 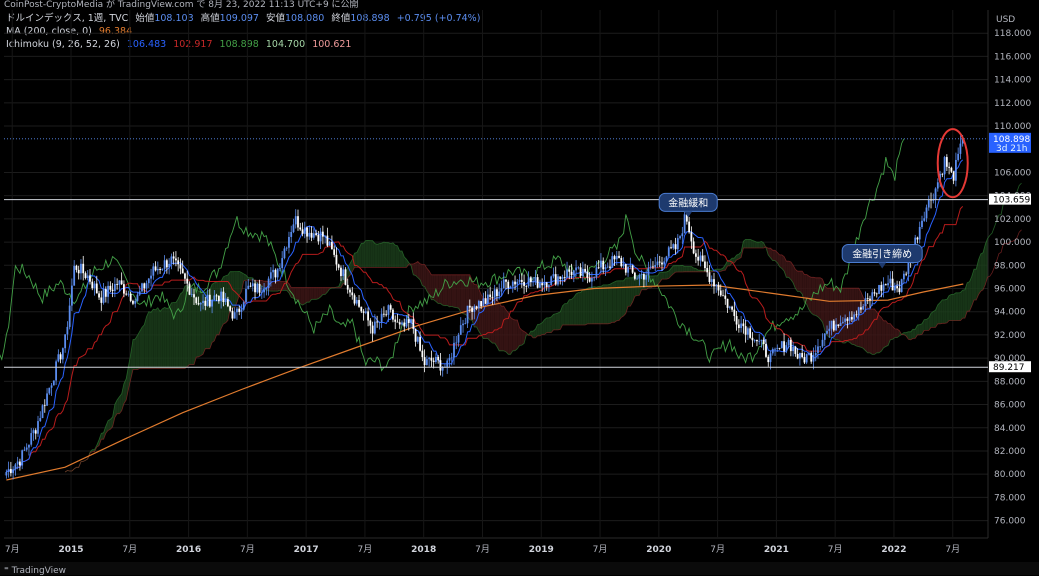 I want to click on y-tick-label: 98.000, so click(x=1010, y=266).